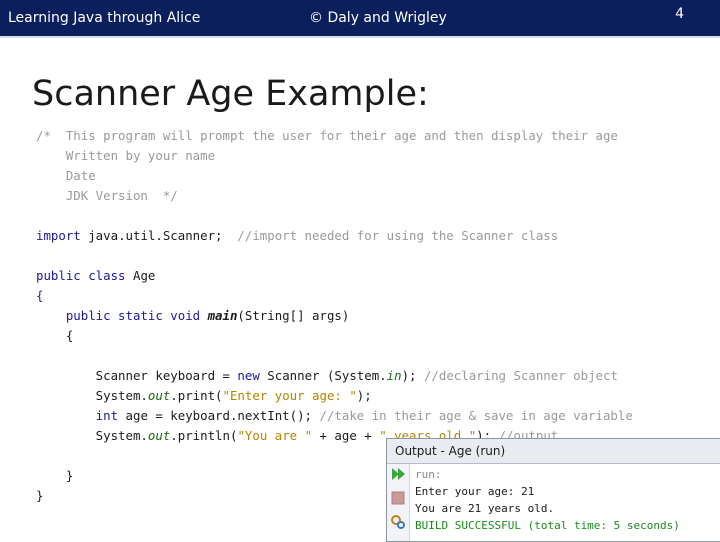  I want to click on code-keyword: int, so click(77, 415).